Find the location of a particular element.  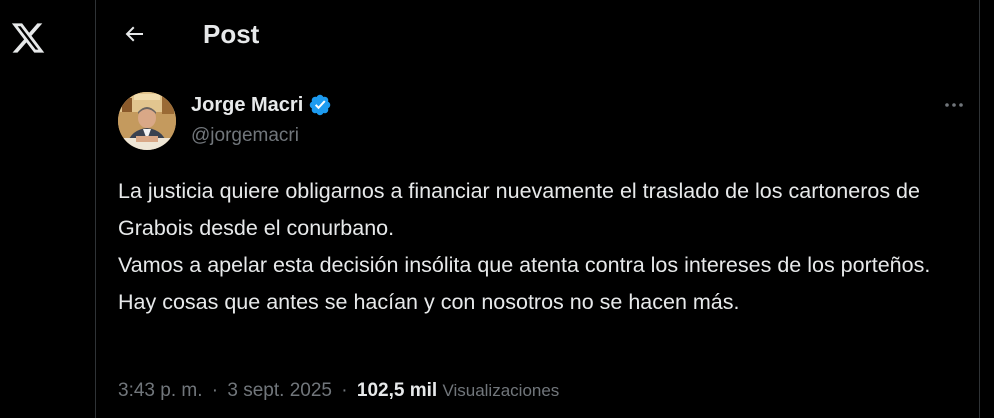

views-label: Visualizaciones is located at coordinates (501, 390).